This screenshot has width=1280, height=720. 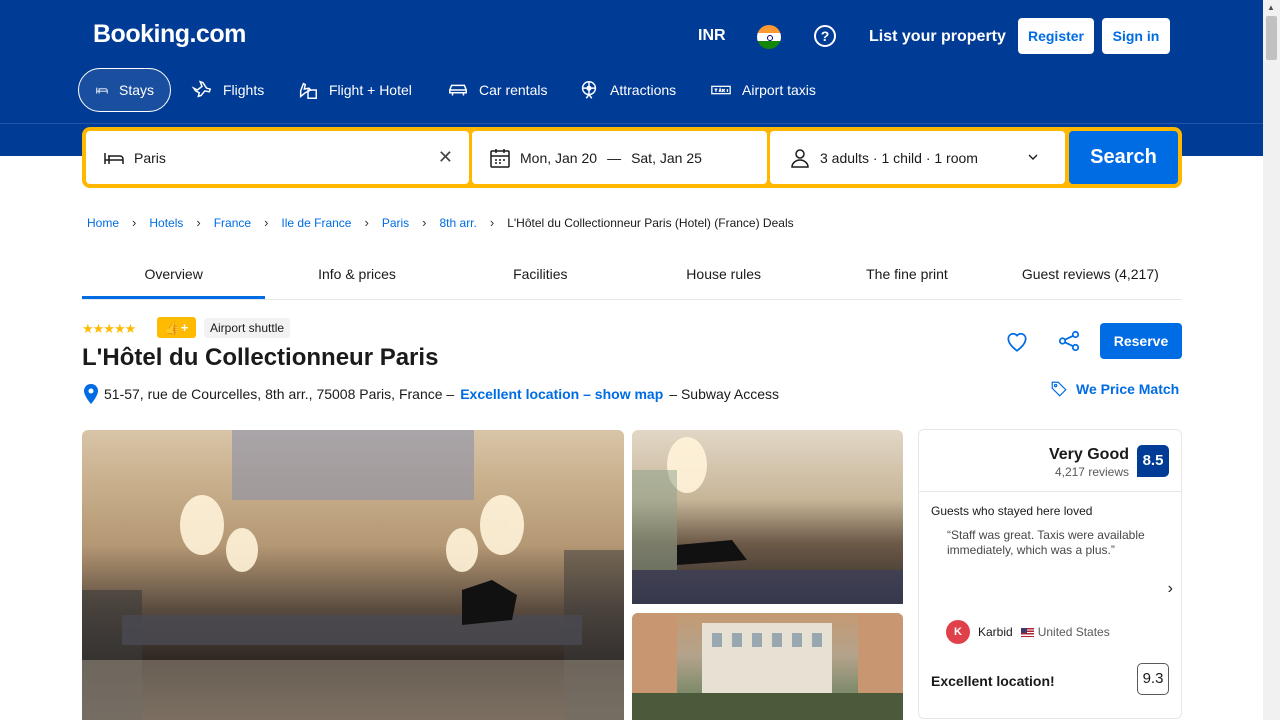 I want to click on tab-facilities: Facilities, so click(x=540, y=275).